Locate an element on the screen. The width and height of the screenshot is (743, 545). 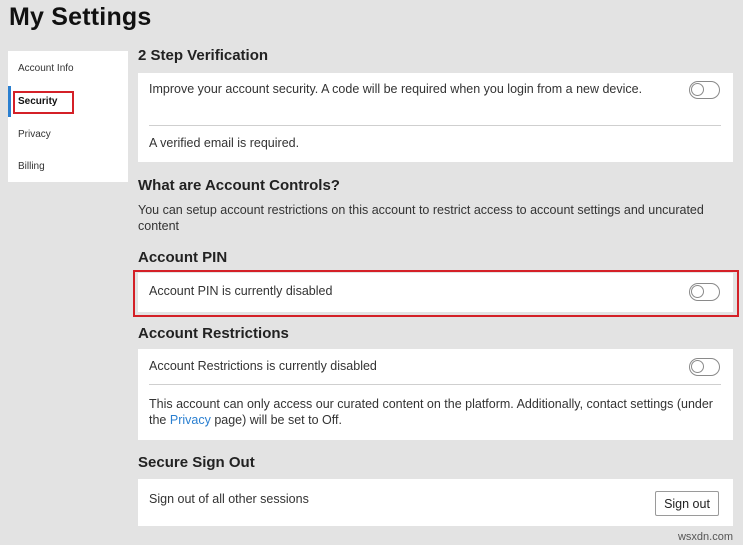
security-highlight-box is located at coordinates (43, 102).